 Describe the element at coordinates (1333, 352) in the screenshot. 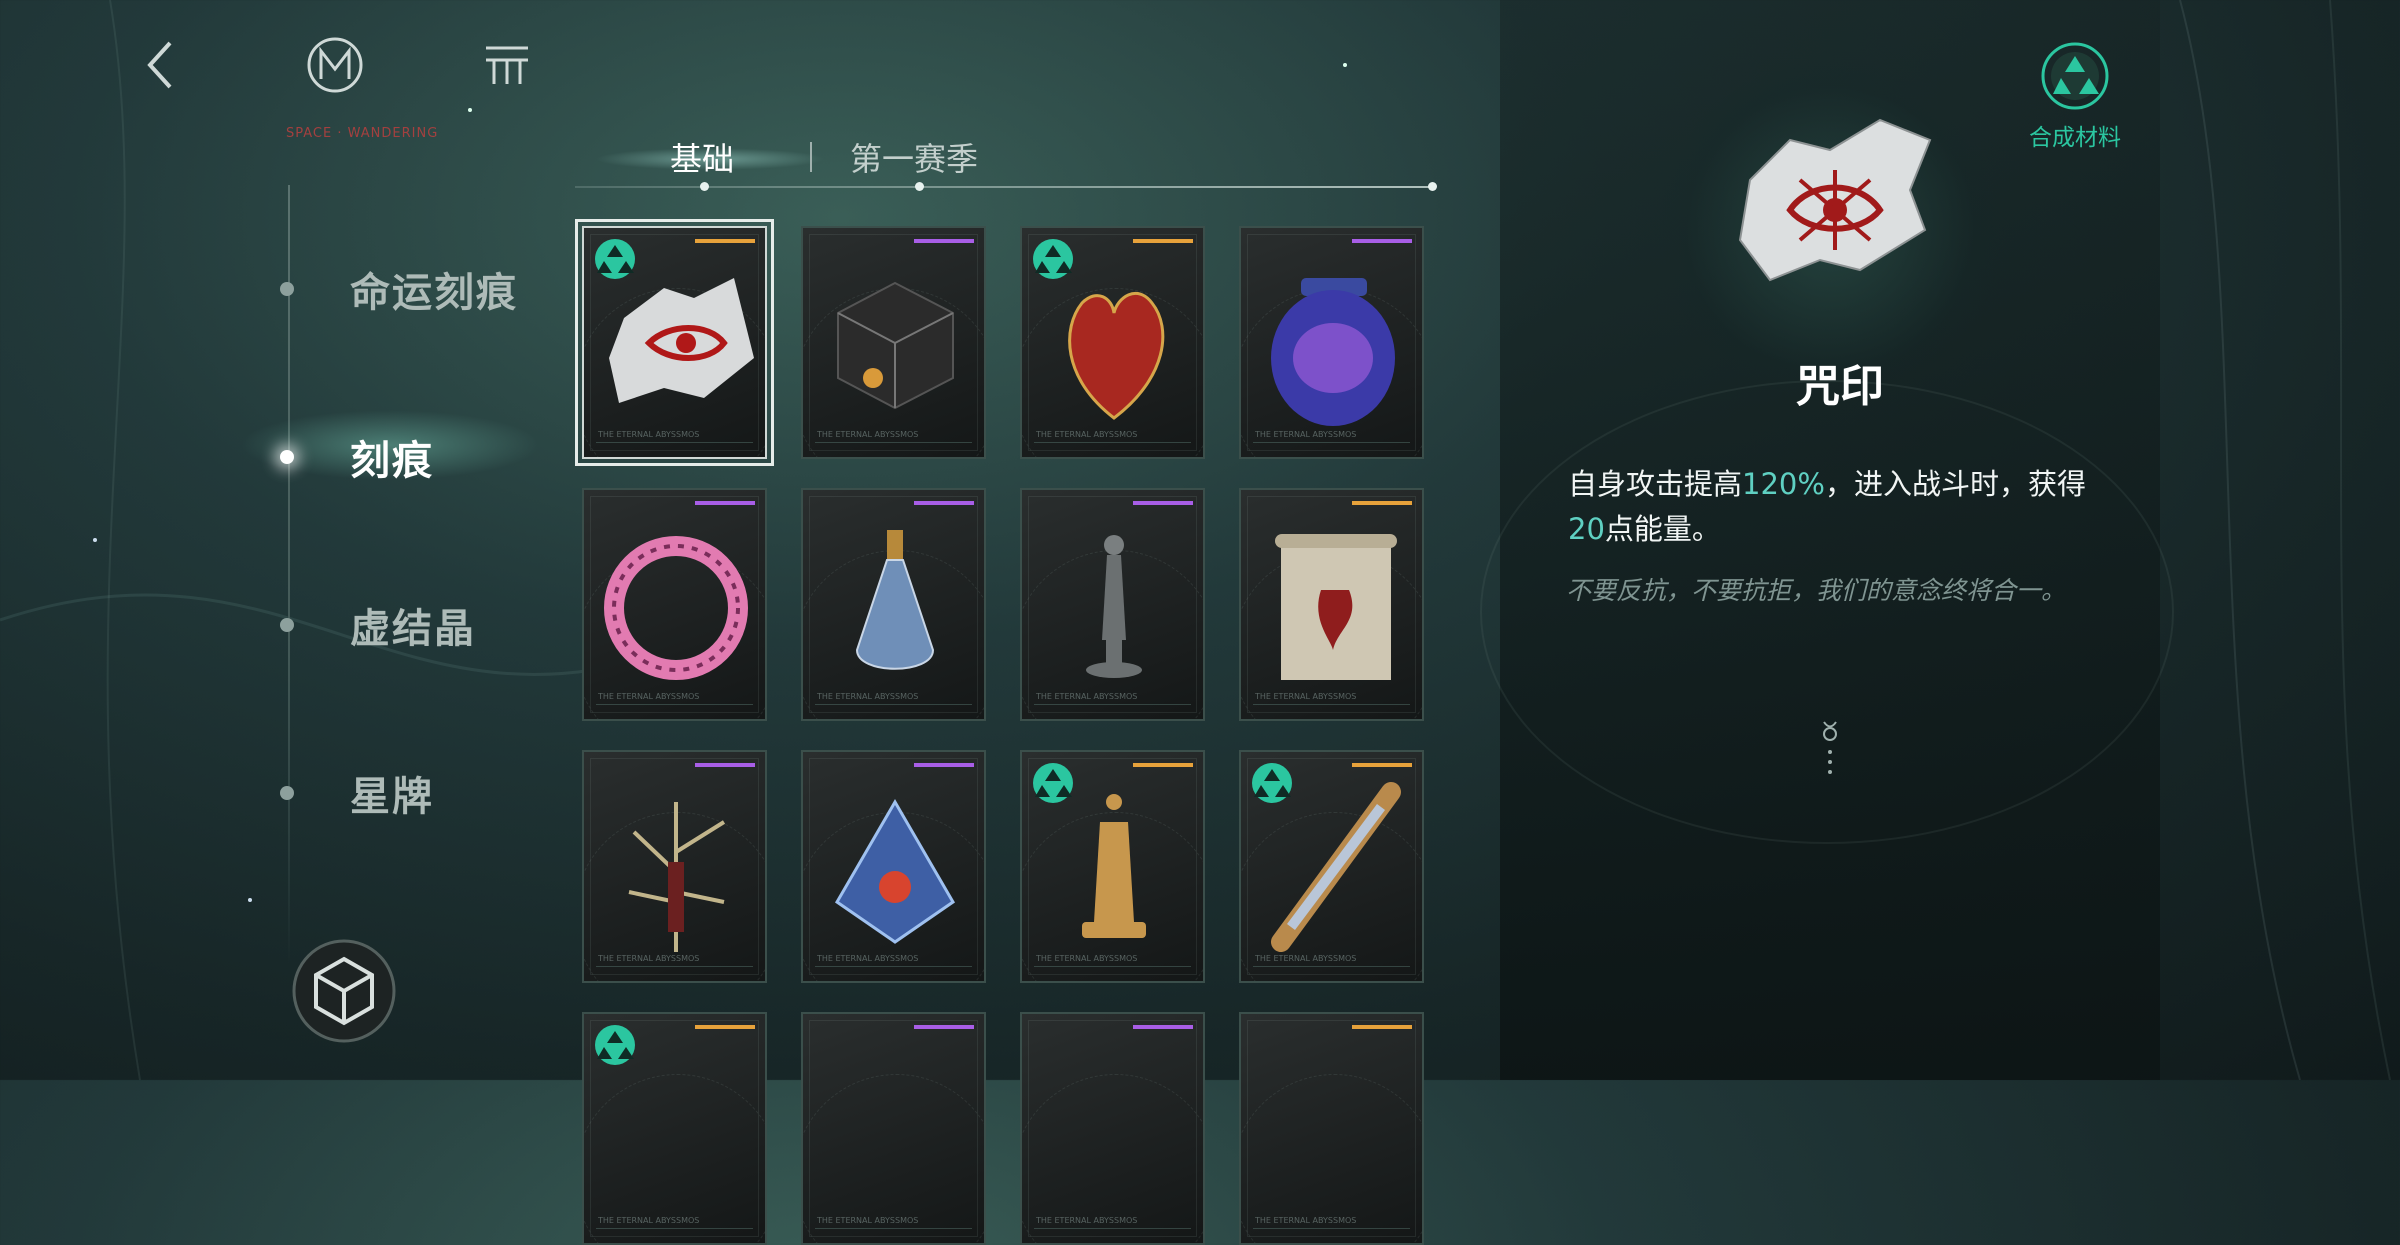

I see `galaxy-jar-icon` at that location.